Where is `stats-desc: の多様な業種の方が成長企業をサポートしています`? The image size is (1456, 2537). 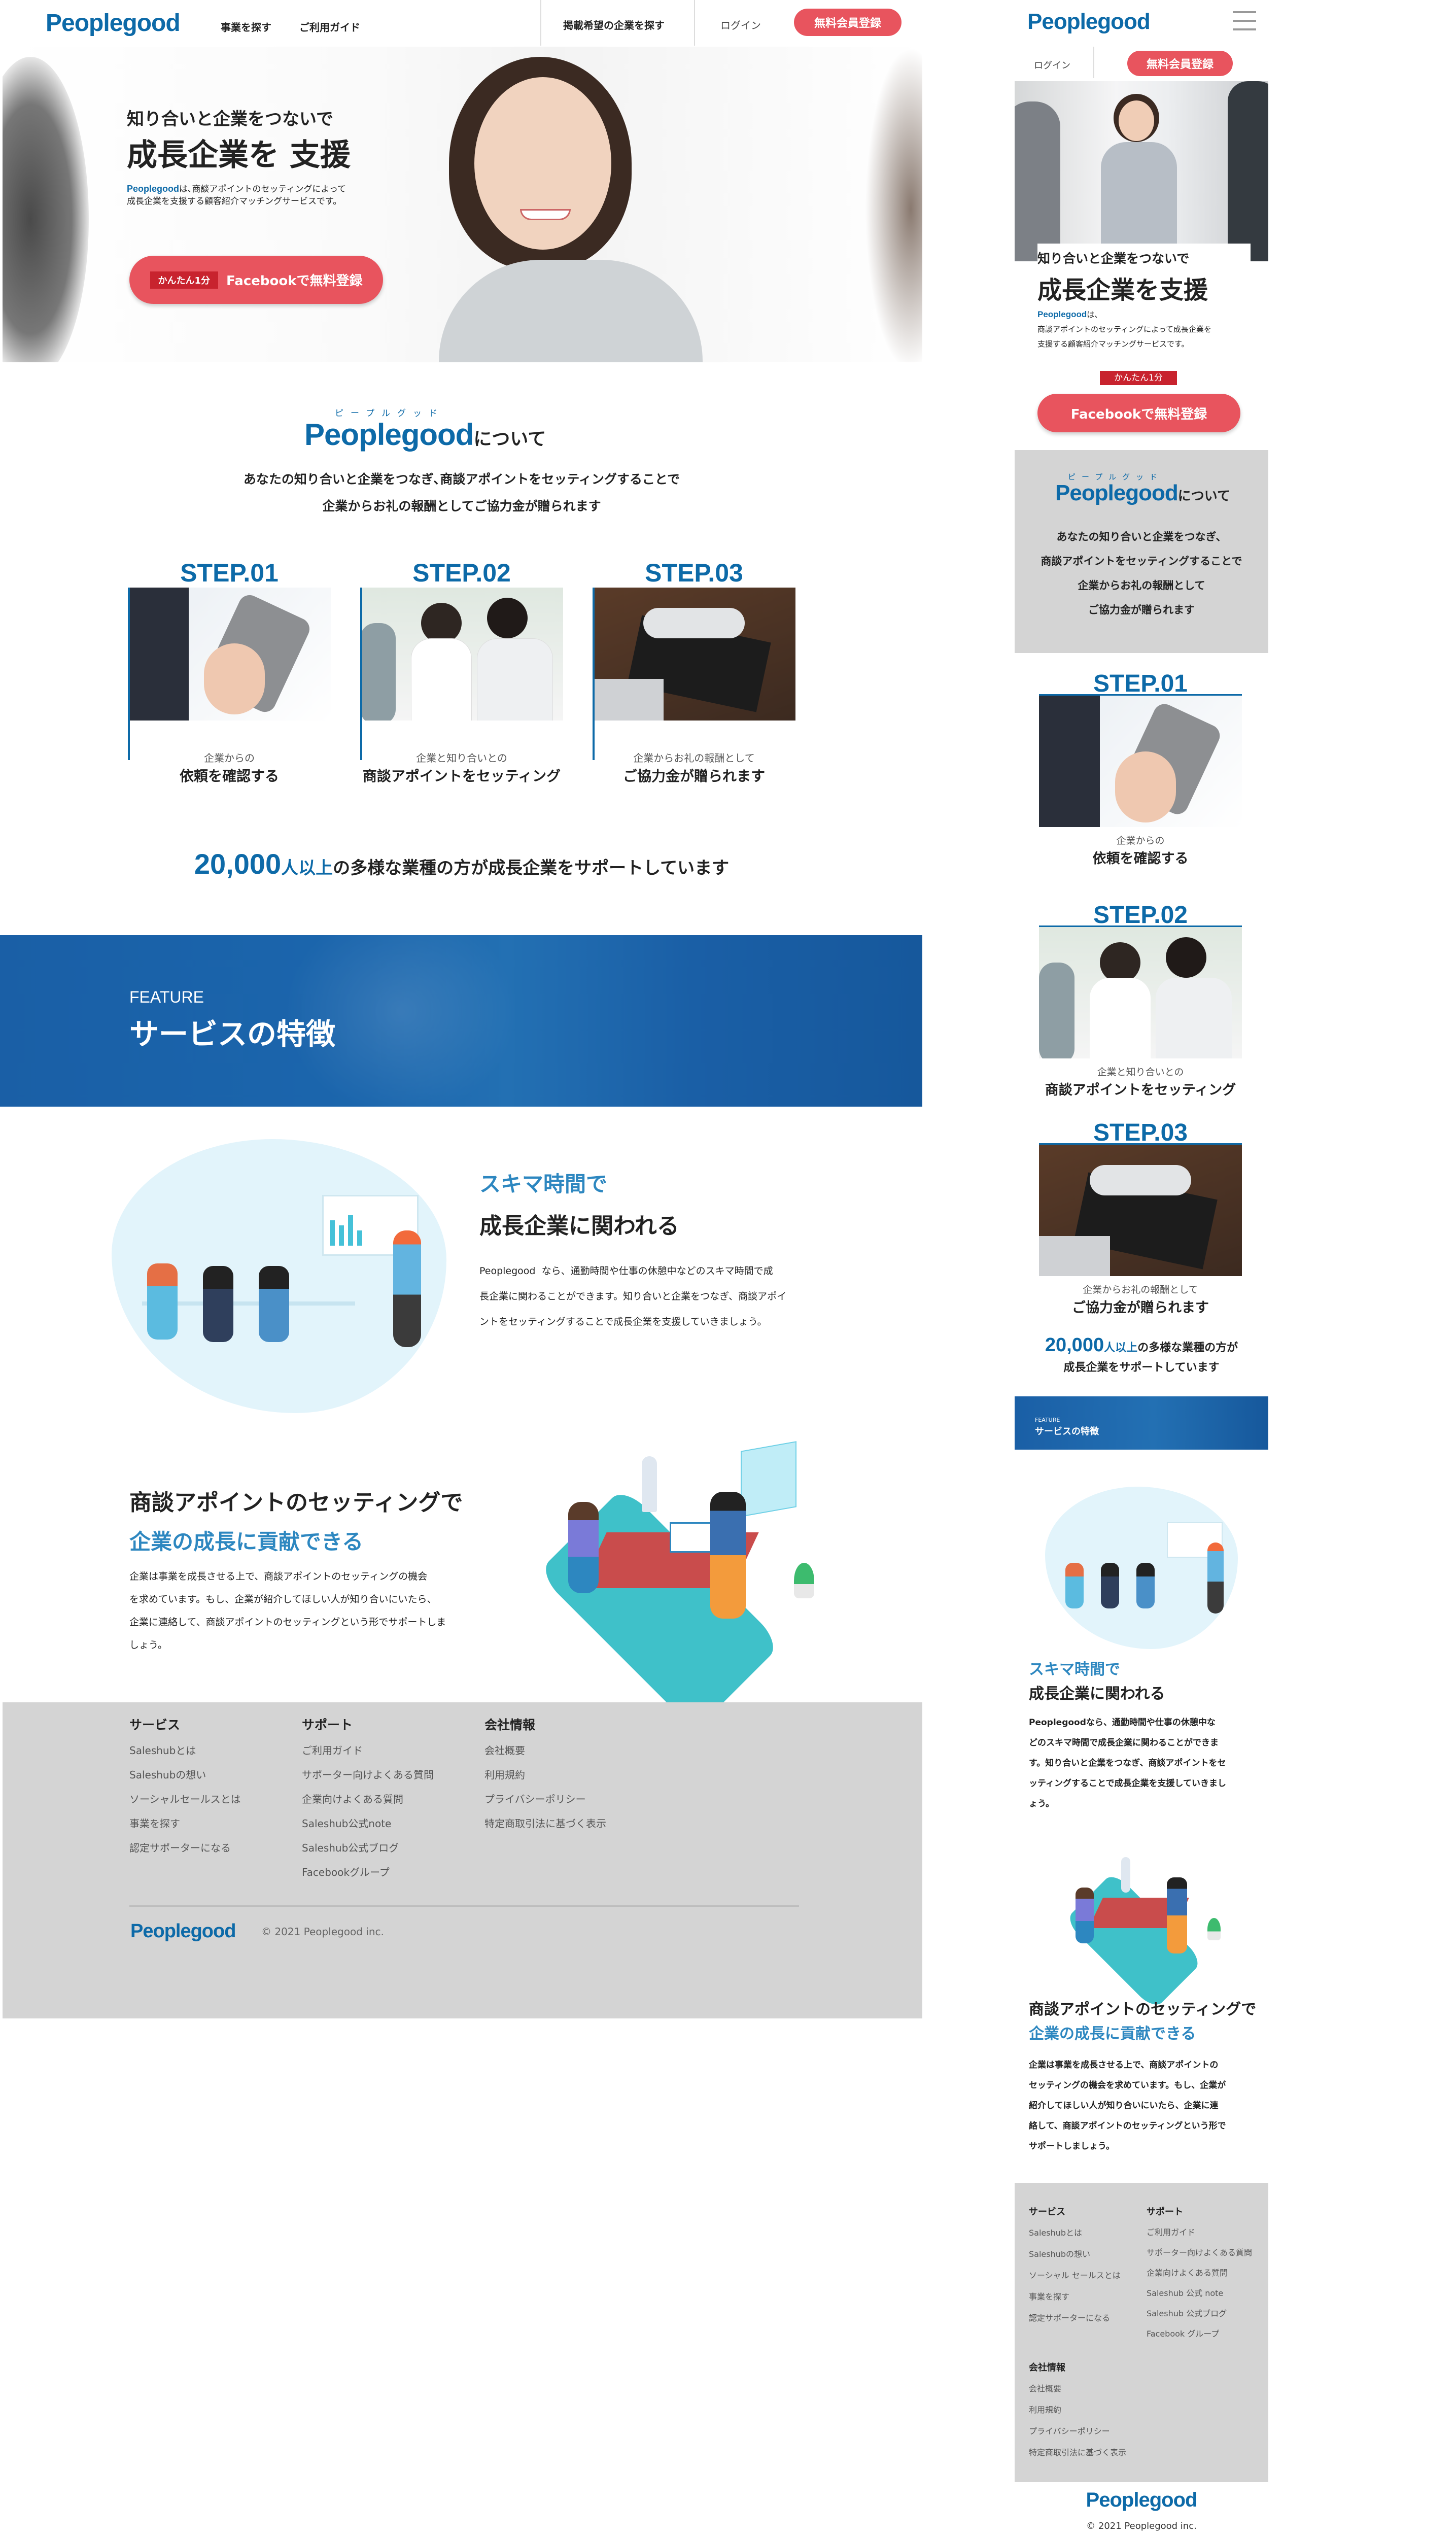 stats-desc: の多様な業種の方が成長企業をサポートしています is located at coordinates (531, 868).